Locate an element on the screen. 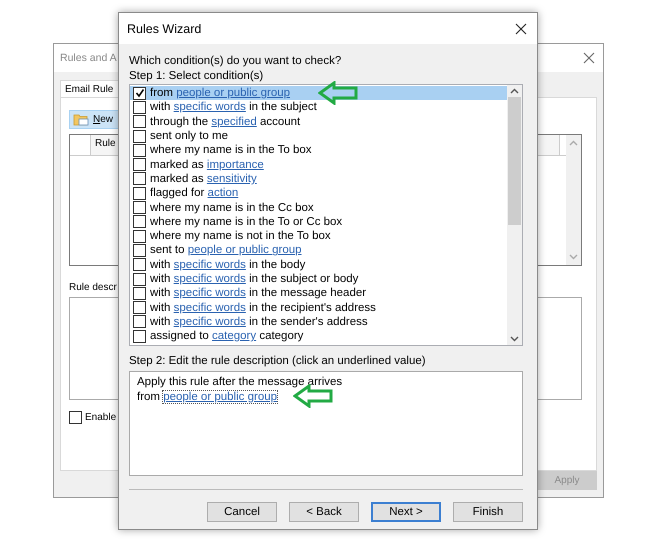  checkbox-label: Enable is located at coordinates (100, 417).